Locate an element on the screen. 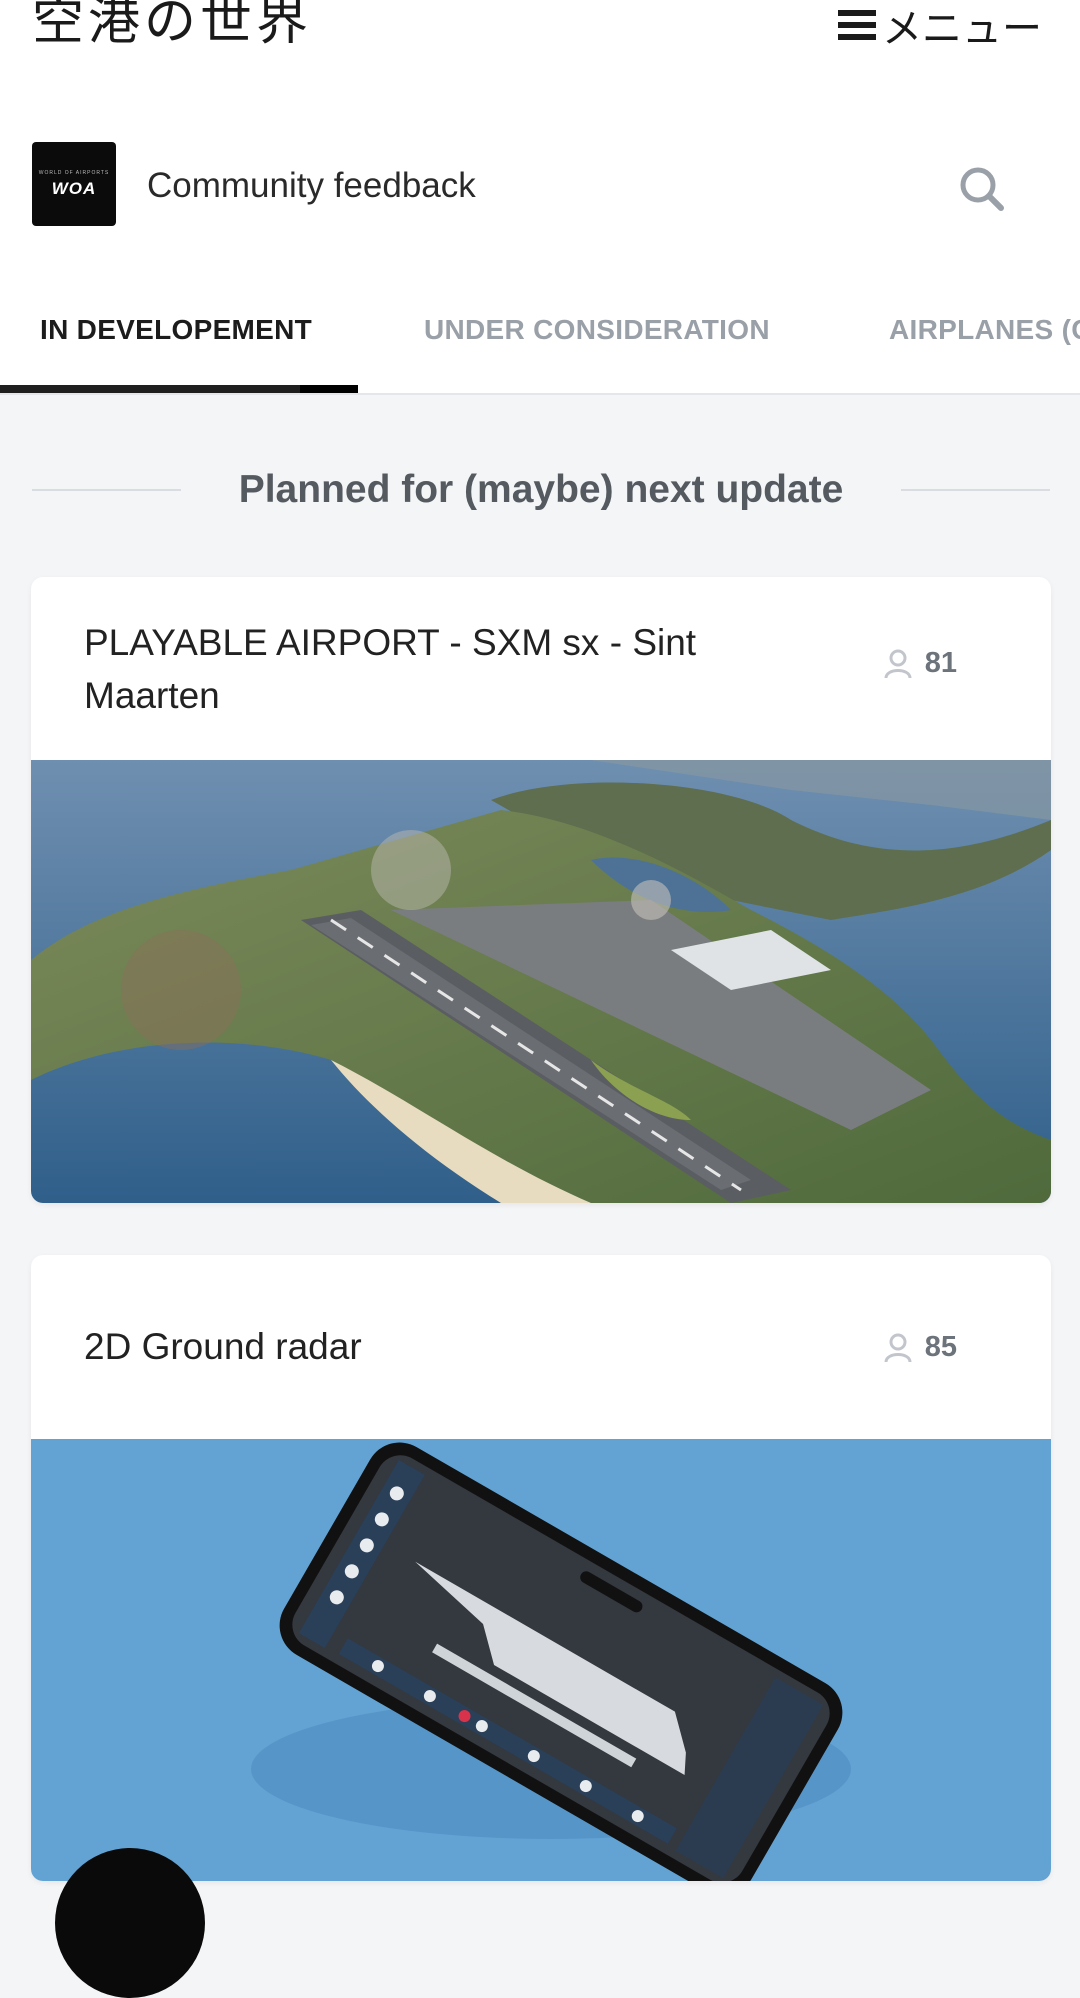  section-heading-text: Planned for (maybe) next update is located at coordinates (541, 489).